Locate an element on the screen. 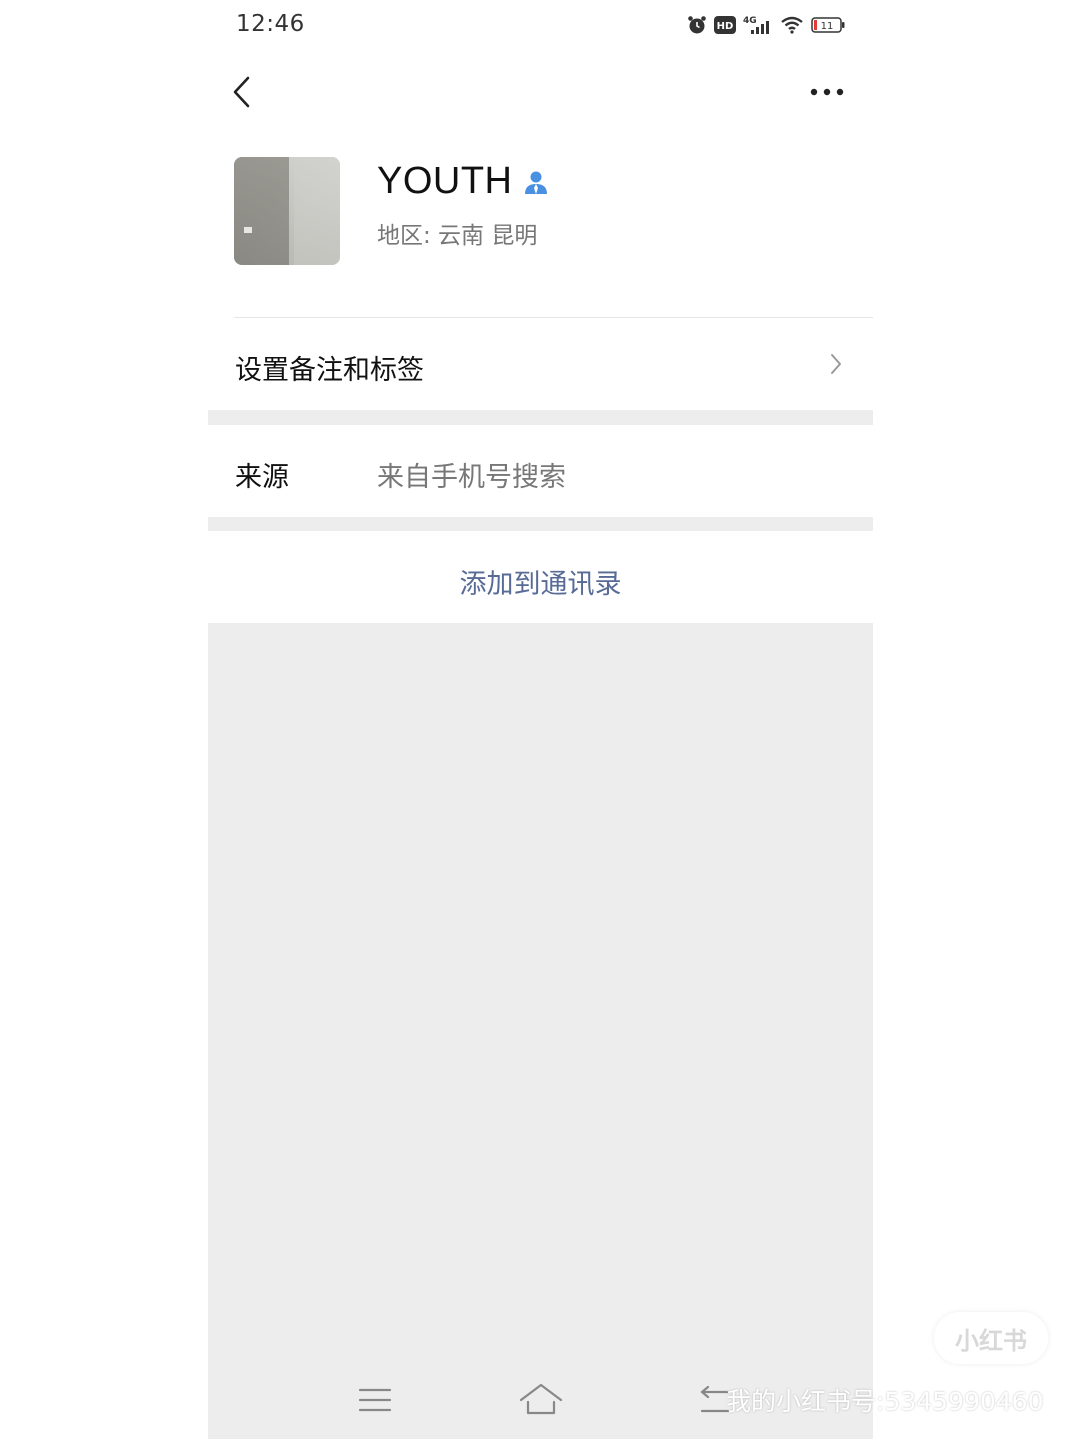 This screenshot has height=1439, width=1080. add-to-contacts-button: 添加到通讯录 is located at coordinates (540, 577).